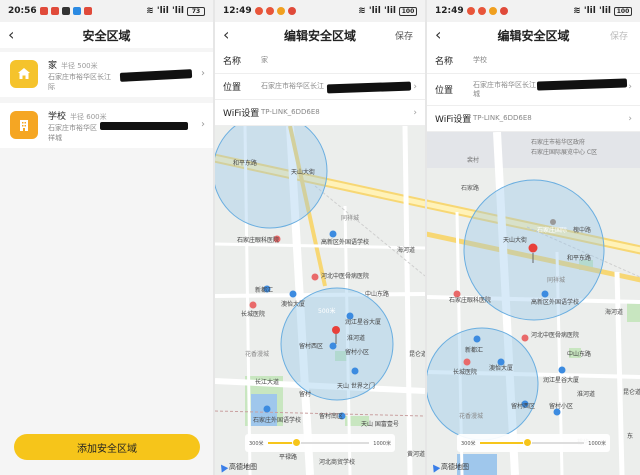  I want to click on map-label: 石家庄市裕华区政府, so click(558, 142).